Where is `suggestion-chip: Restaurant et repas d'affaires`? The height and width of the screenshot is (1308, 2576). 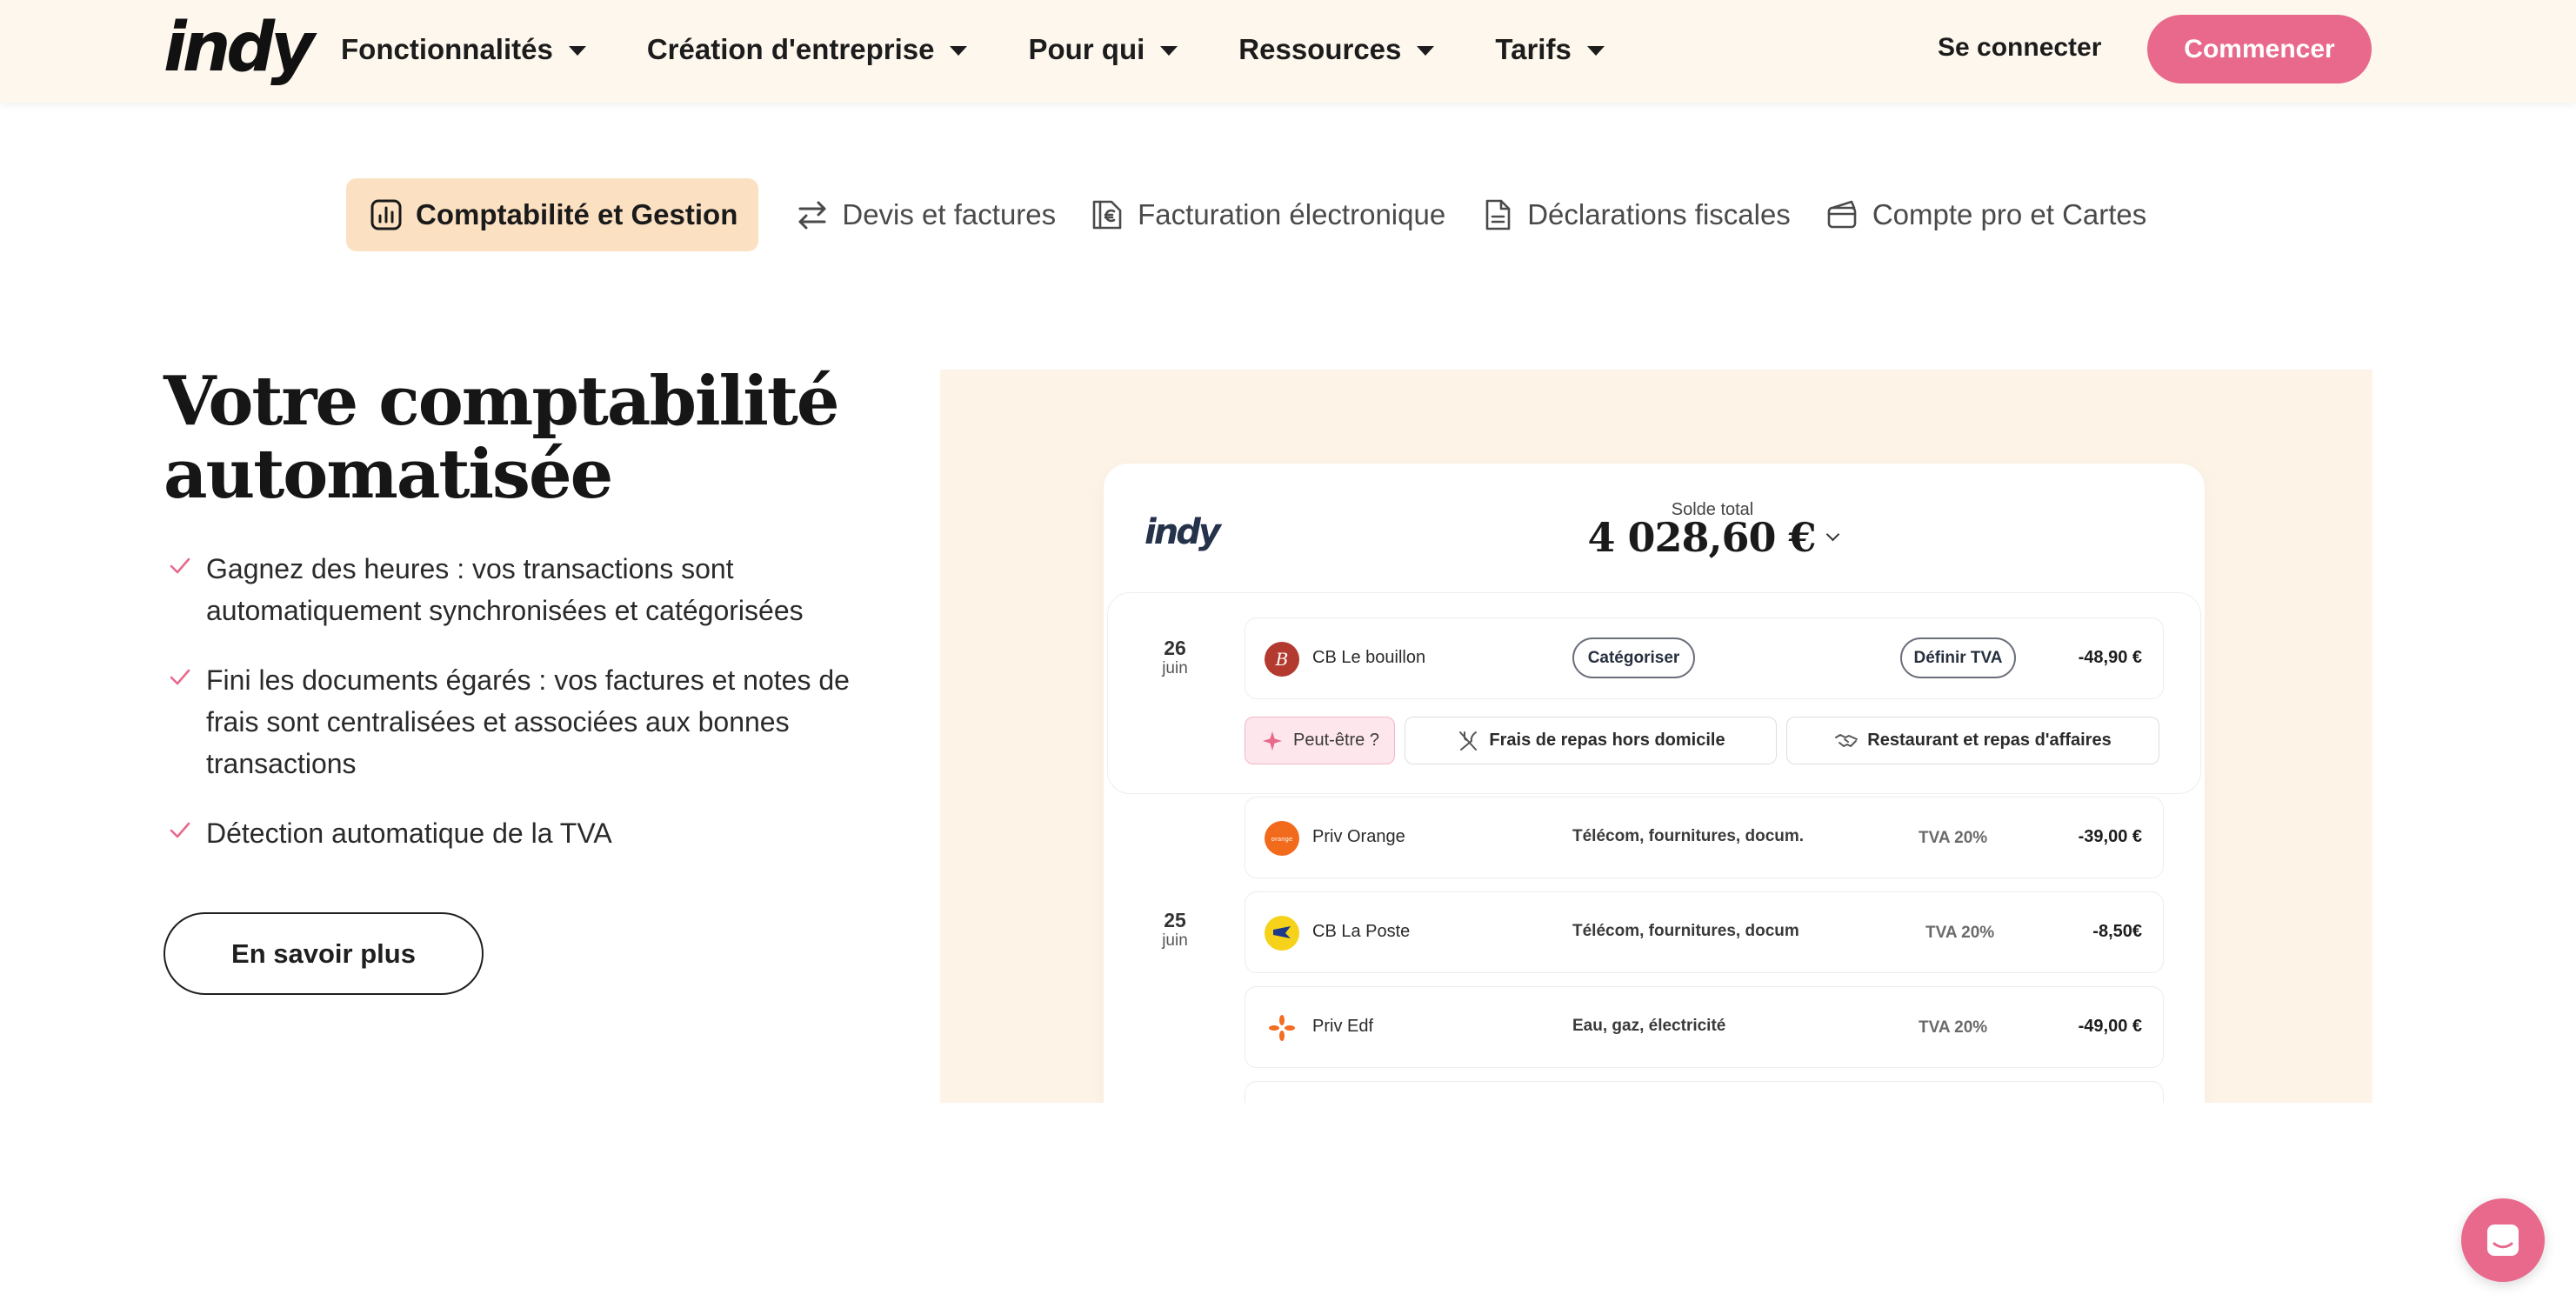
suggestion-chip: Restaurant et repas d'affaires is located at coordinates (1973, 740).